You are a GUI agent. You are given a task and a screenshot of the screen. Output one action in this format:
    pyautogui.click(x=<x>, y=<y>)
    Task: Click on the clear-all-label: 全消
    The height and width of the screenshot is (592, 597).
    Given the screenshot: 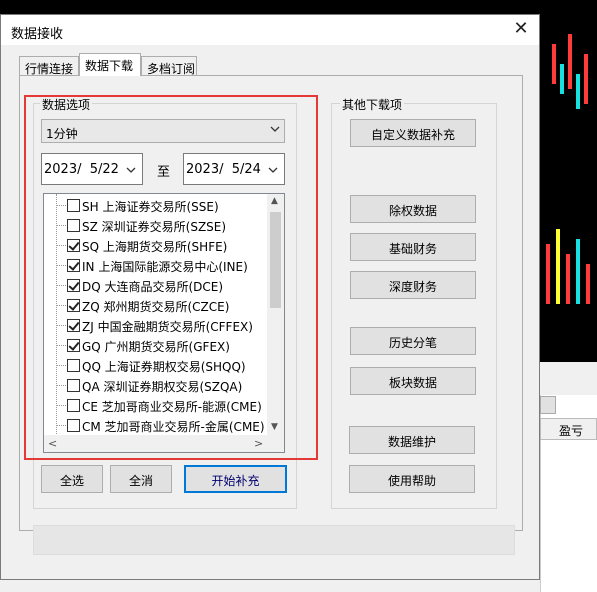 What is the action you would take?
    pyautogui.click(x=140, y=481)
    